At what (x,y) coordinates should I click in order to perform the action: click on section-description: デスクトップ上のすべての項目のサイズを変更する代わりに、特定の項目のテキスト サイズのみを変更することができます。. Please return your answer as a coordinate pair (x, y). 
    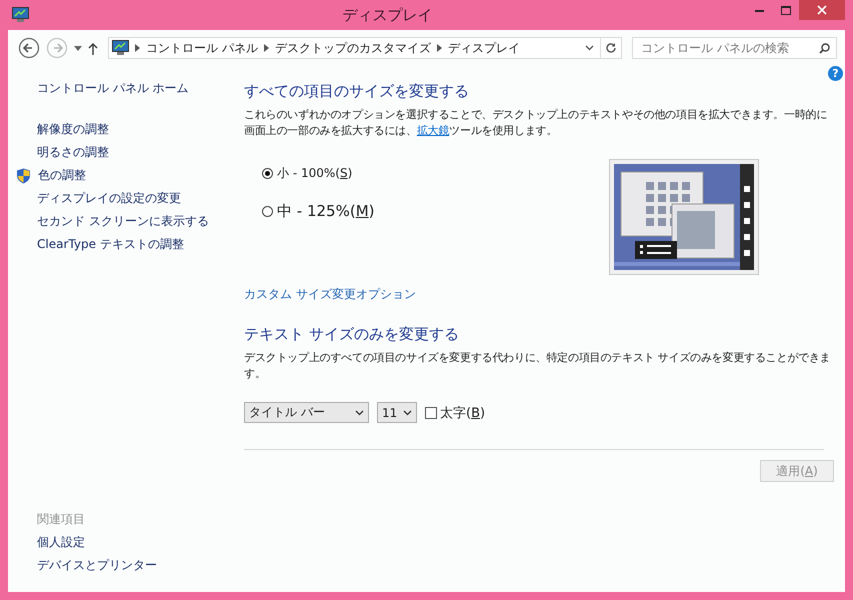
    Looking at the image, I should click on (538, 366).